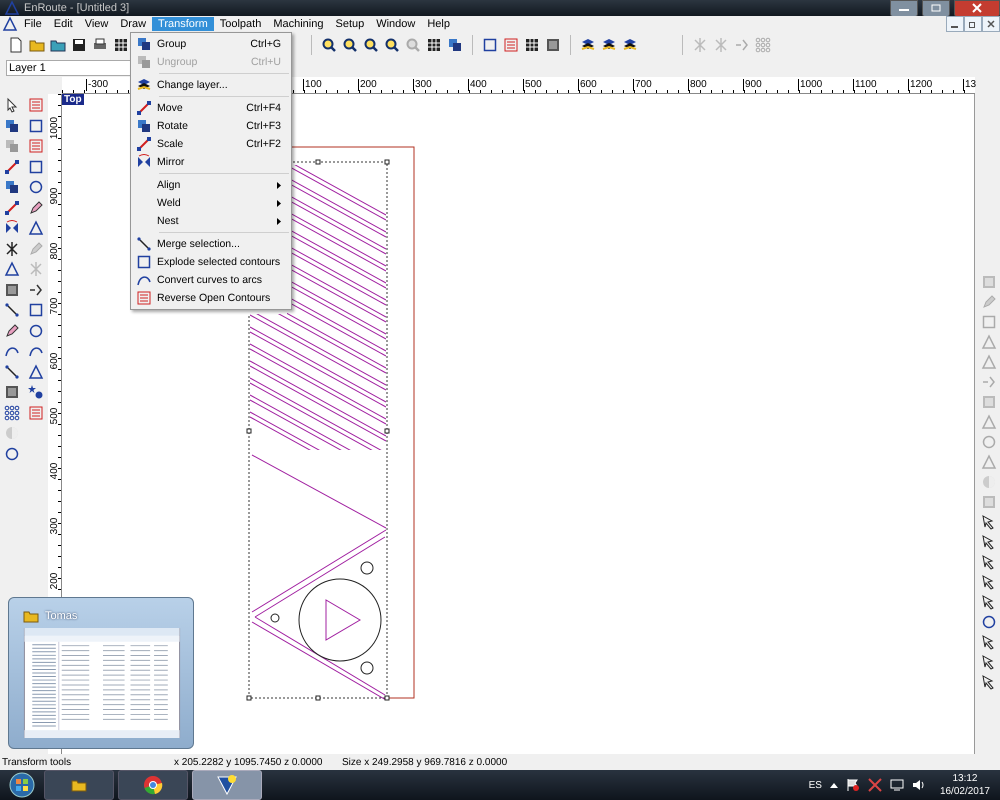 The height and width of the screenshot is (800, 1000). What do you see at coordinates (211, 162) in the screenshot?
I see `menu-item: Mirror` at bounding box center [211, 162].